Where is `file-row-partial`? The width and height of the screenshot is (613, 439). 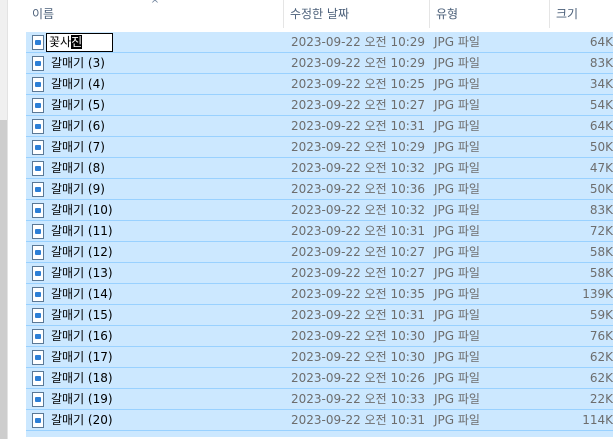
file-row-partial is located at coordinates (319, 434).